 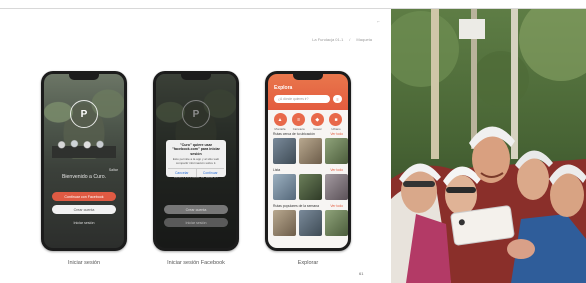 I want to click on category-mountain: ▲ Montaña, so click(x=280, y=122).